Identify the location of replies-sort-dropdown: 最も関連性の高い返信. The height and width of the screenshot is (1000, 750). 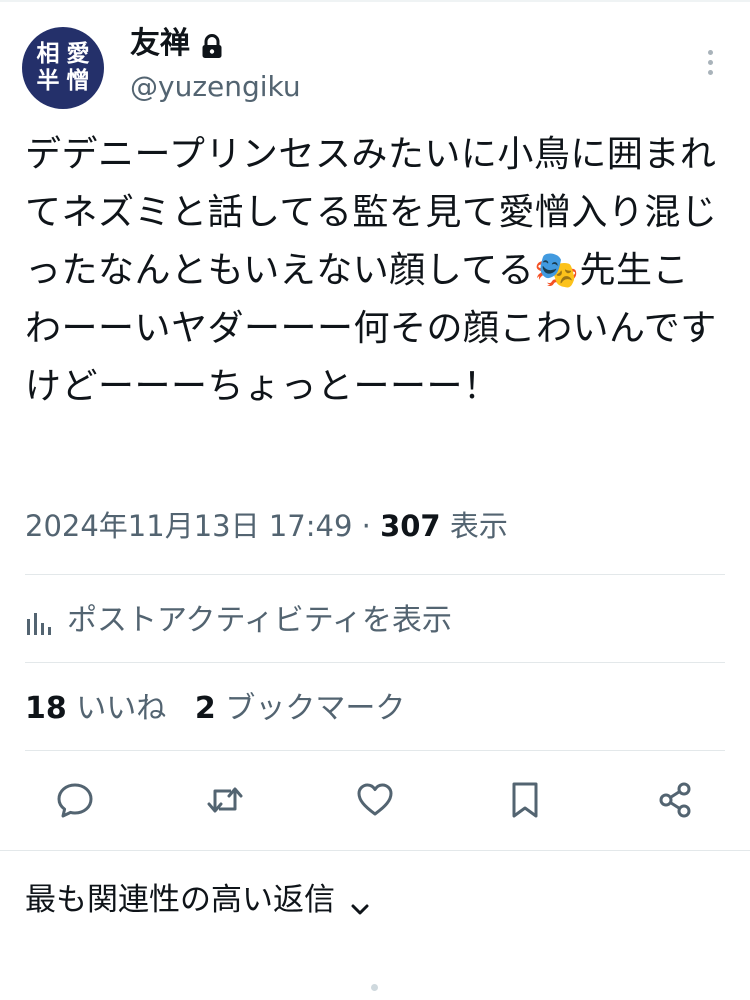
(198, 900).